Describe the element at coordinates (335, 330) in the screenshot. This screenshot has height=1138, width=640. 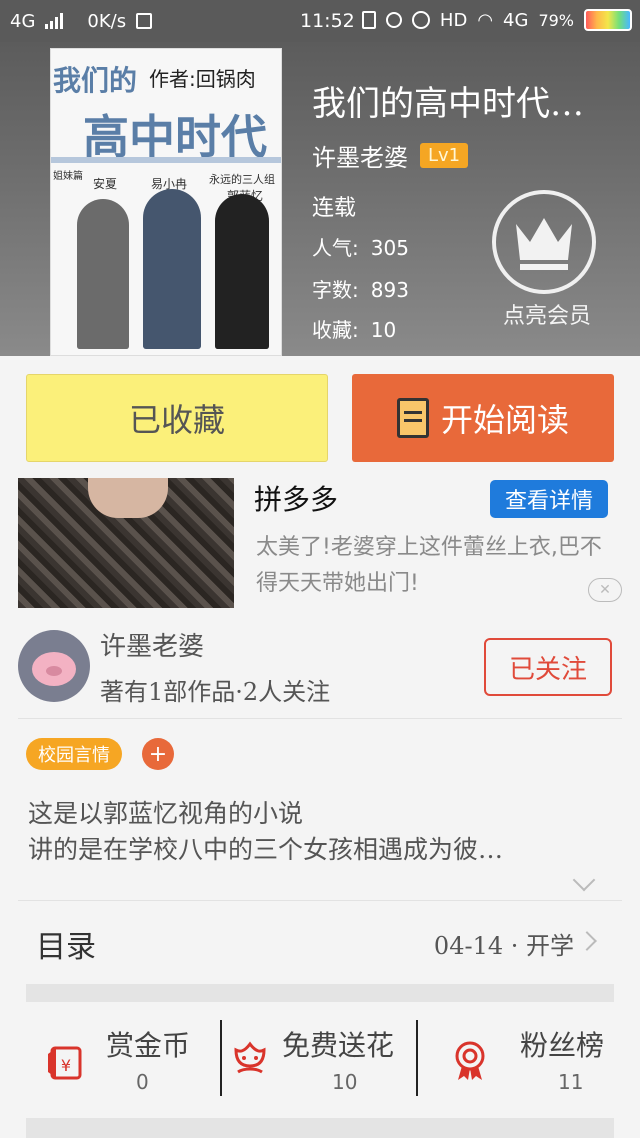
I see `stat-label: 收藏:` at that location.